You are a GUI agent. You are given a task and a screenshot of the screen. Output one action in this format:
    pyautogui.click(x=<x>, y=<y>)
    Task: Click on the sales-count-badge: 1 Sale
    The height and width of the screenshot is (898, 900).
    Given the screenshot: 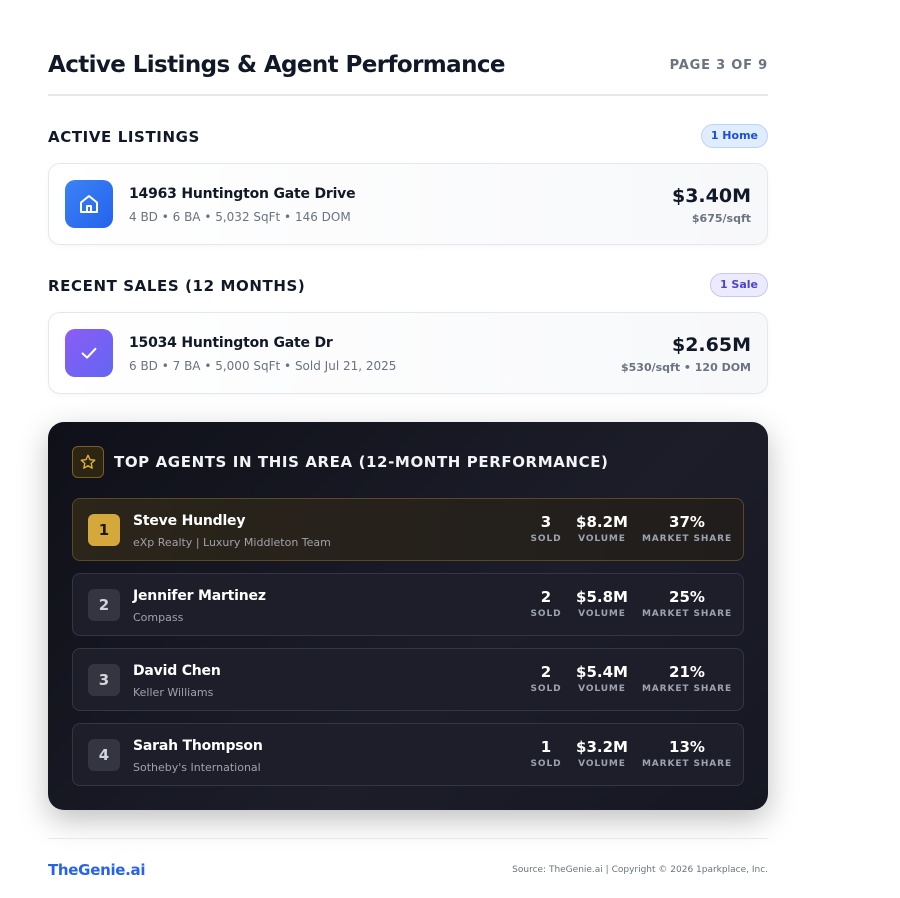 What is the action you would take?
    pyautogui.click(x=738, y=285)
    